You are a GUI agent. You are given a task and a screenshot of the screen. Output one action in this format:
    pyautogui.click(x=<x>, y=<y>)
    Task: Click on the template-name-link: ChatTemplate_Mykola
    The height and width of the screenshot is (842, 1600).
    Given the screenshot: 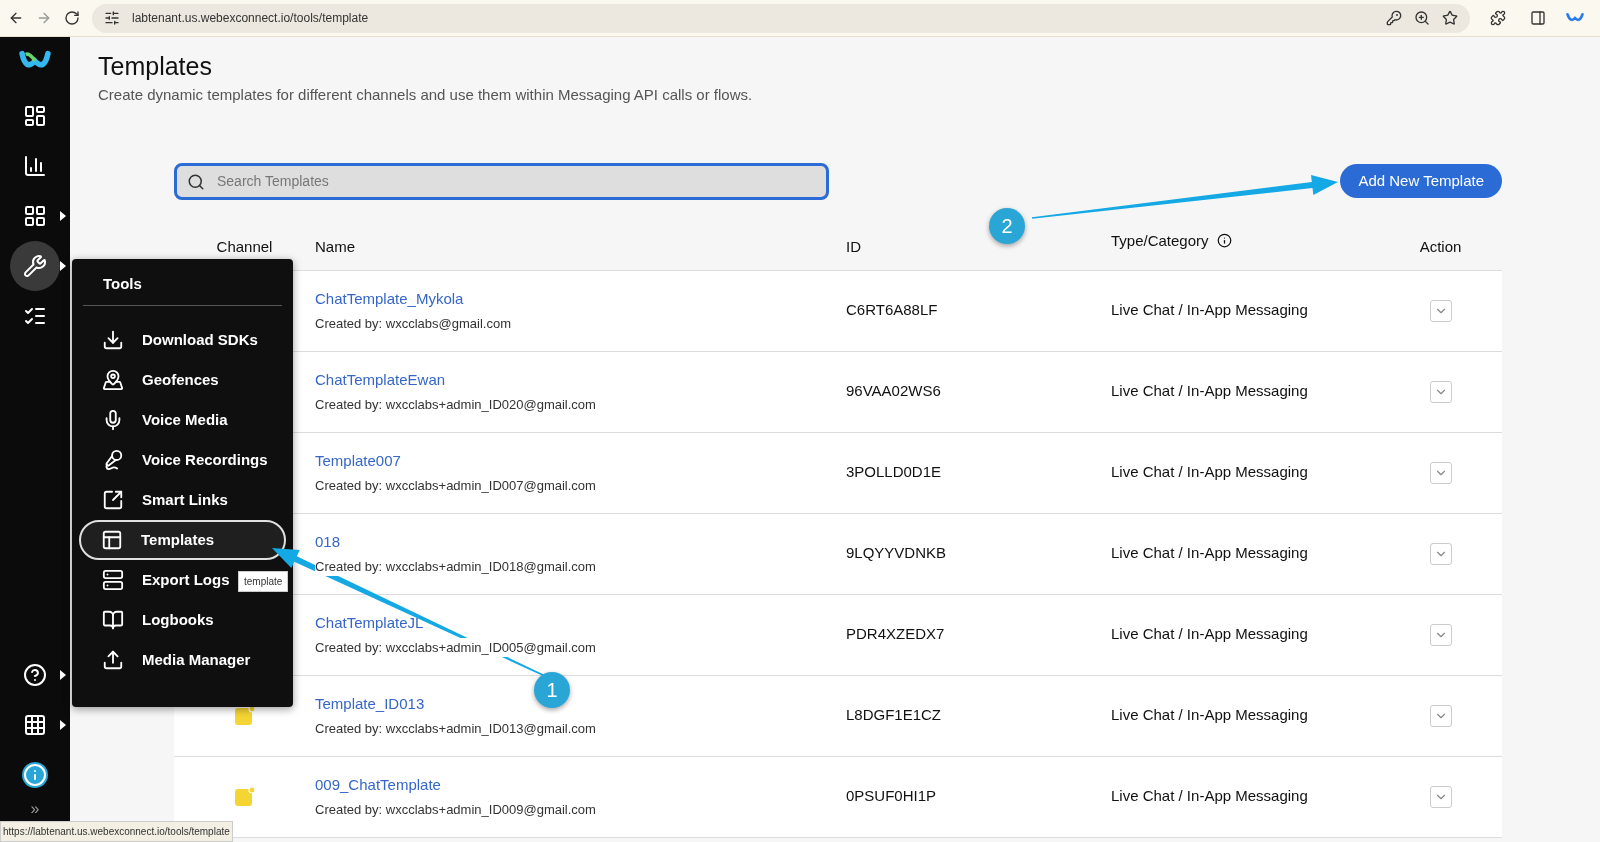 What is the action you would take?
    pyautogui.click(x=389, y=299)
    